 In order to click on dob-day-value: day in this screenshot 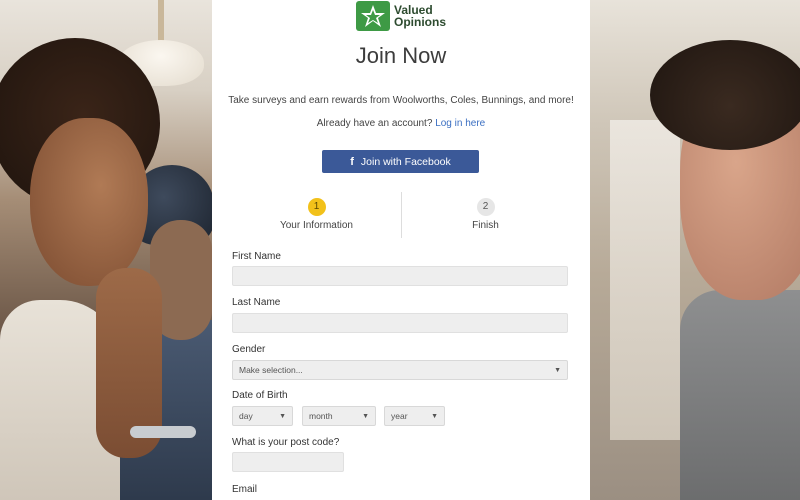, I will do `click(246, 416)`.